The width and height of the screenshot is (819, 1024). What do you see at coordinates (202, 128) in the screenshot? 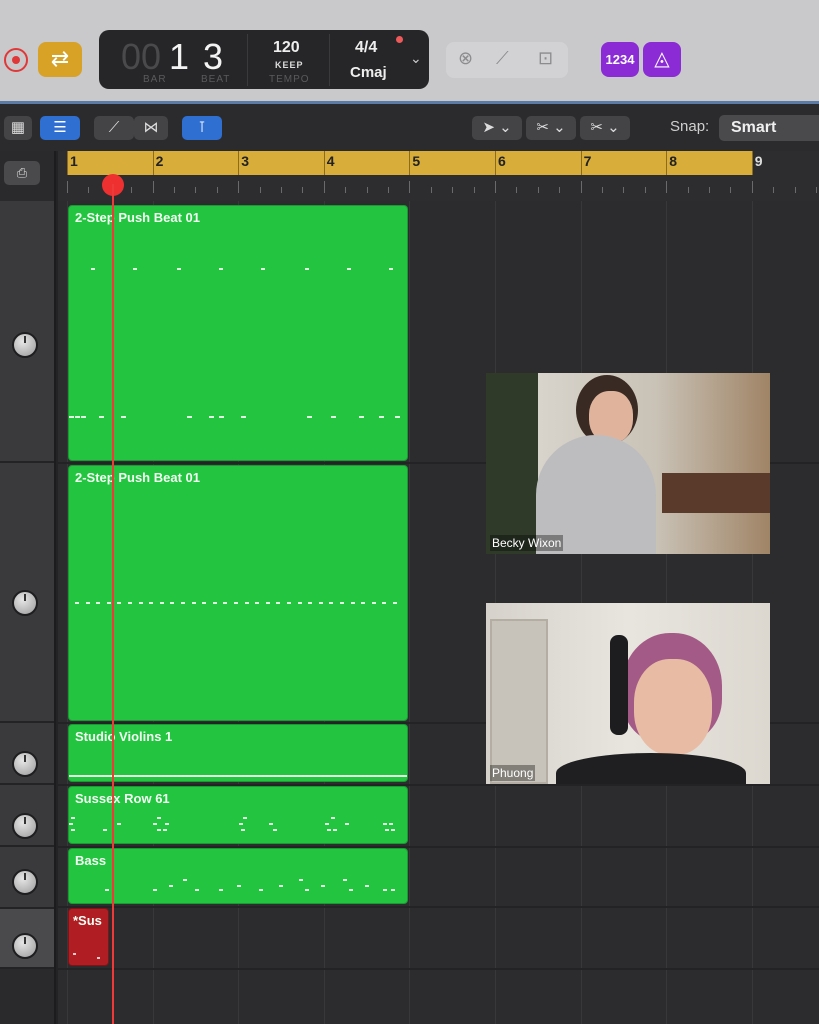
I see `catch-button: ⊺` at bounding box center [202, 128].